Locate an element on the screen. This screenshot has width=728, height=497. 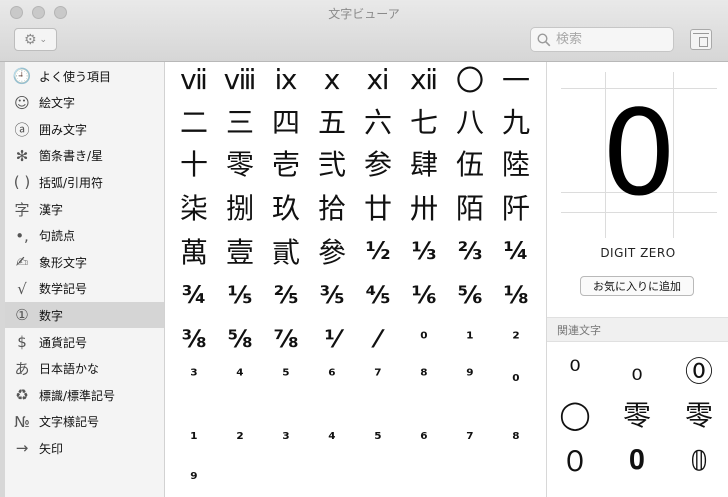
sidebar-item: ✍ 象形文字 is located at coordinates (84, 262).